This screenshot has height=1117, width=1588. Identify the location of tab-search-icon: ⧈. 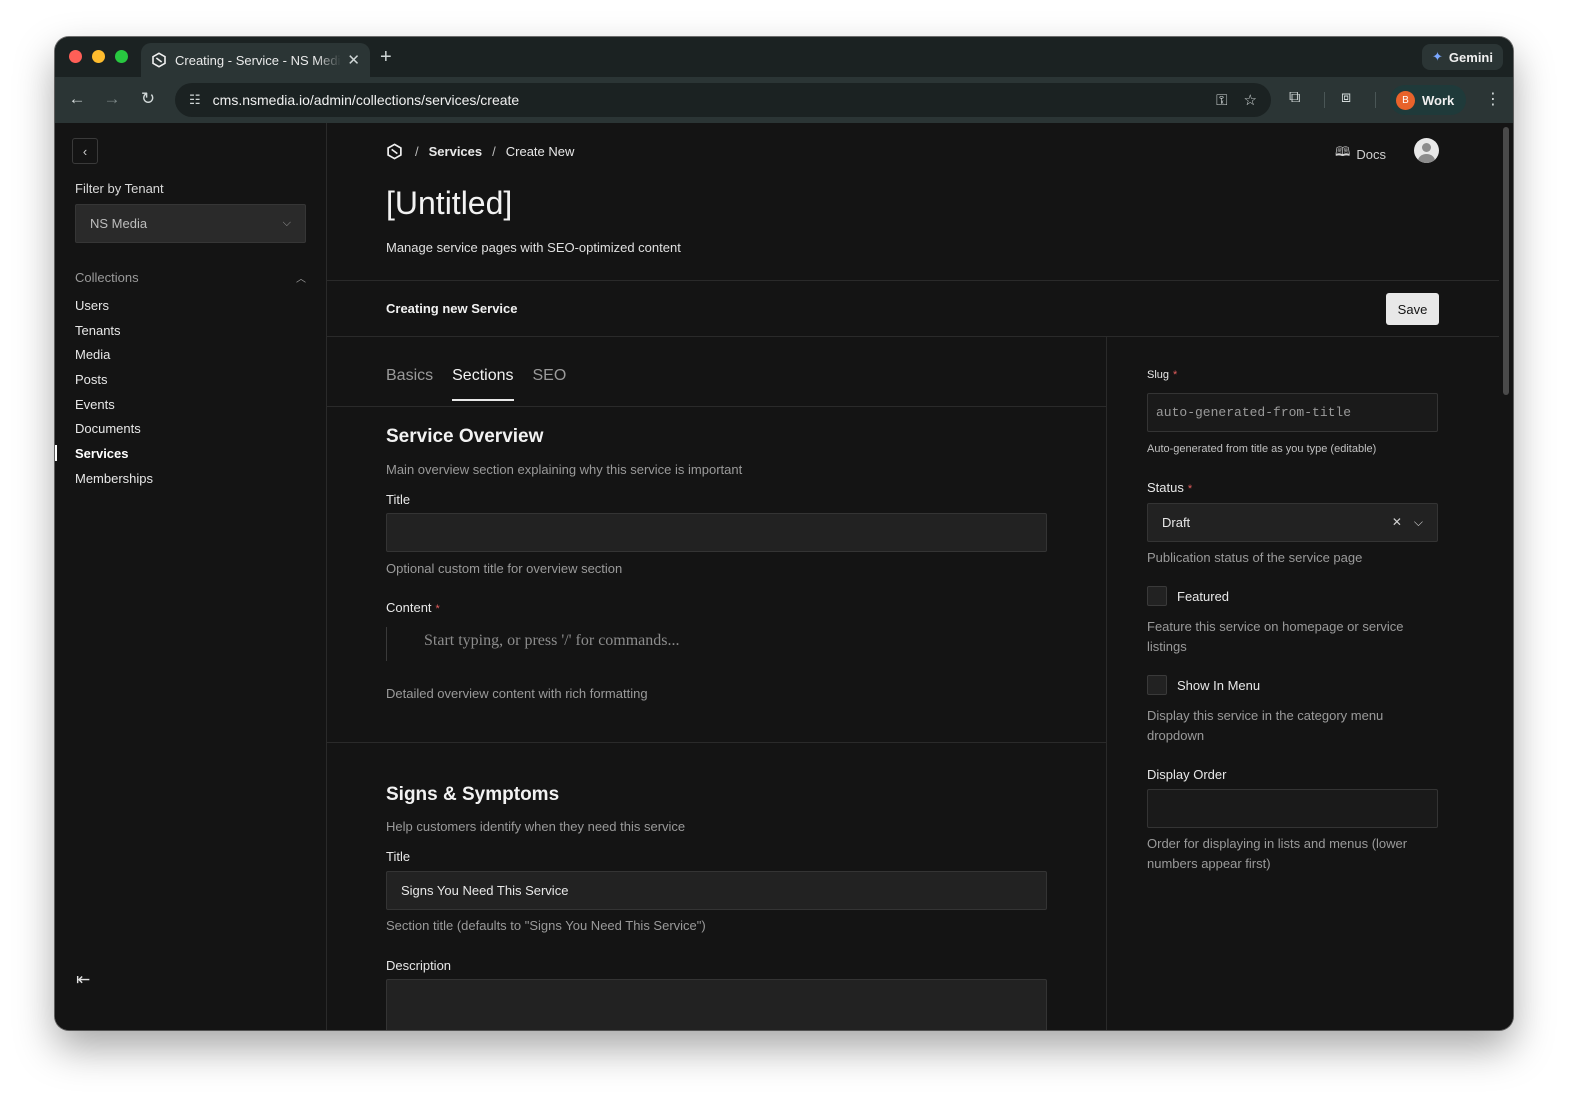
(1346, 98).